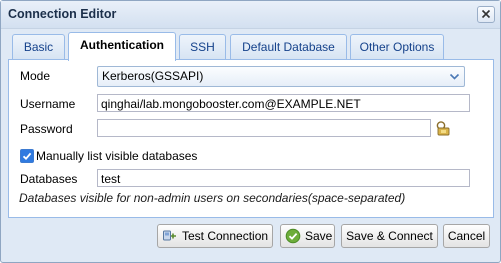 This screenshot has height=263, width=501. I want to click on databases-field: test, so click(283, 178).